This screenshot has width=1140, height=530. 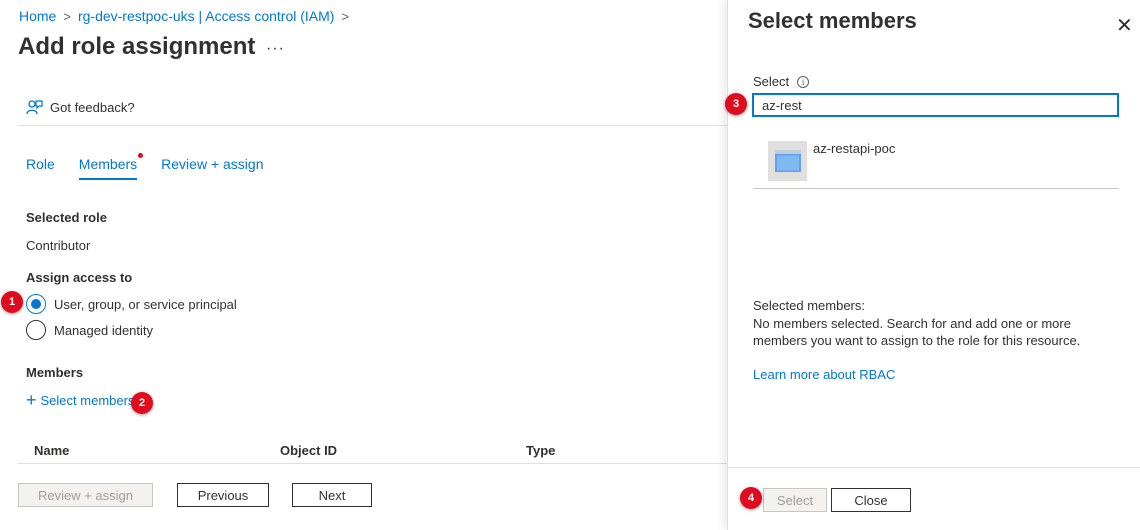 I want to click on review-assign-button: Review + assign, so click(x=85, y=495).